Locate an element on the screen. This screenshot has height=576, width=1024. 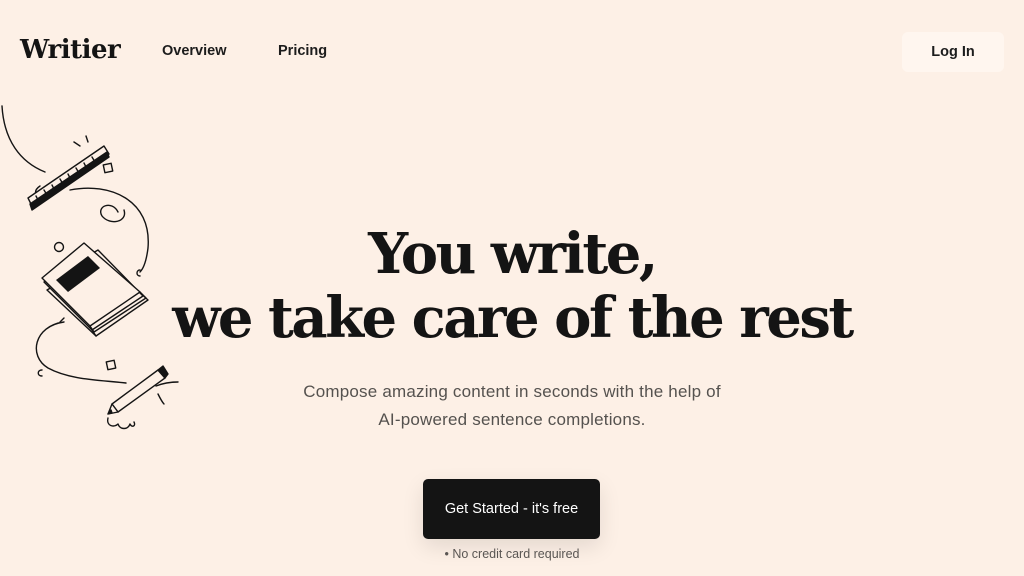
get-started-button: Get Started - it's free is located at coordinates (511, 509).